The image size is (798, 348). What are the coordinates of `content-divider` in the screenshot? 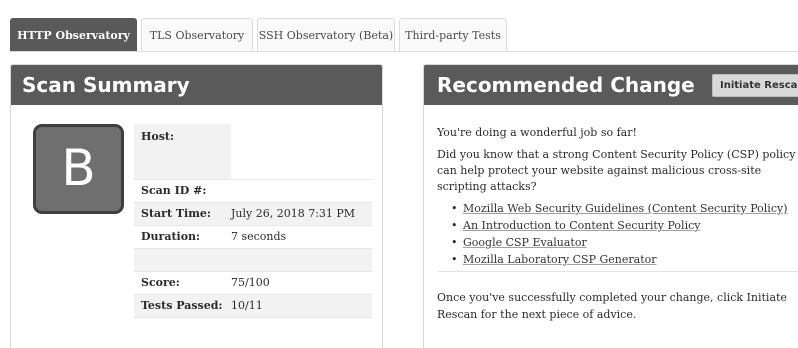 It's located at (617, 271).